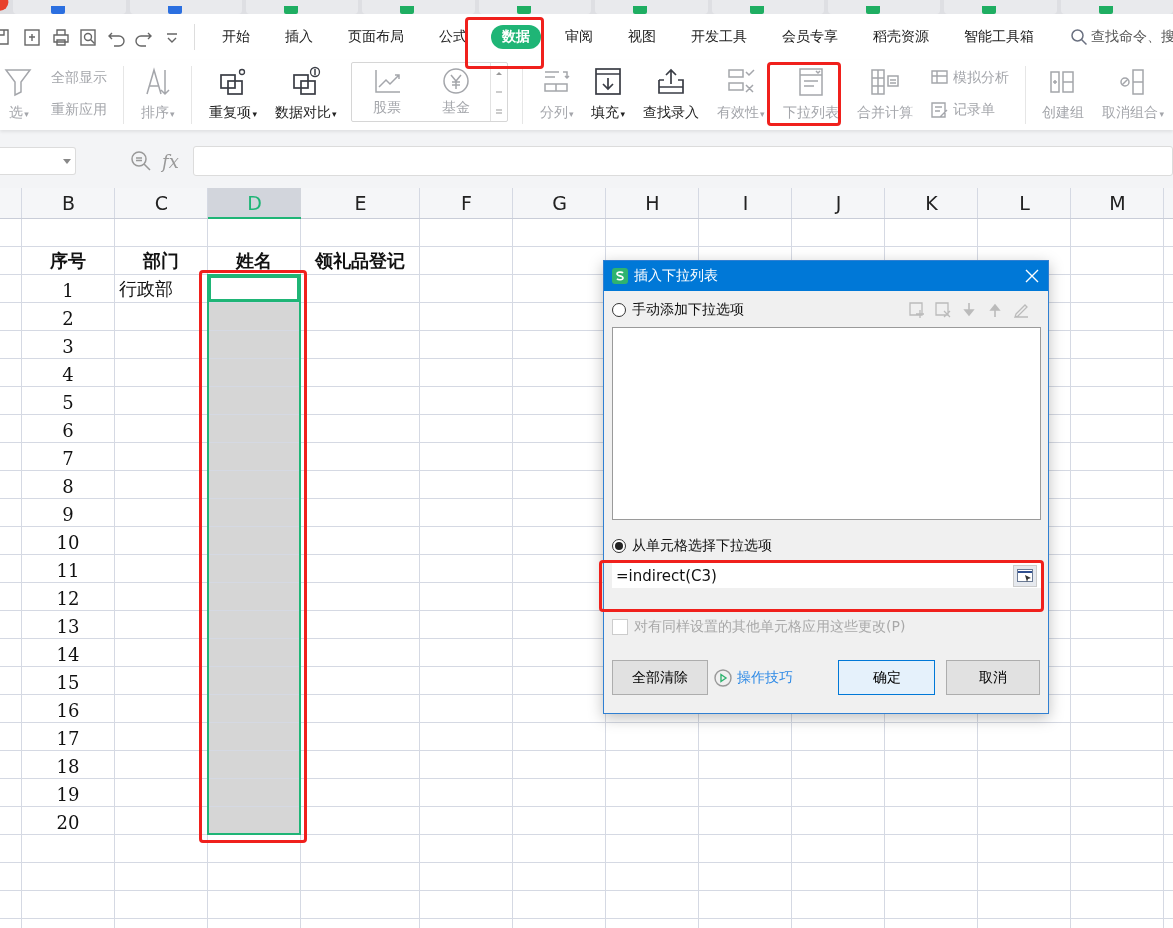 Image resolution: width=1173 pixels, height=928 pixels. I want to click on table-cell-text: 9, so click(68, 514).